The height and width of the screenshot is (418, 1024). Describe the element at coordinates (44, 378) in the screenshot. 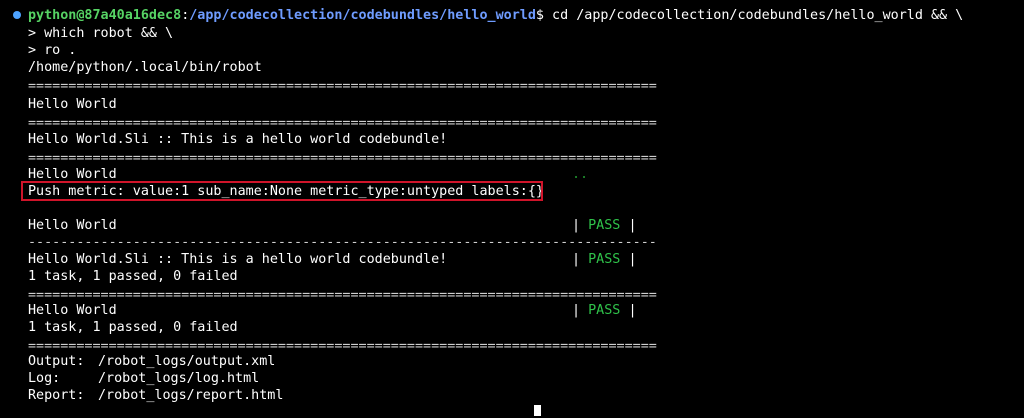

I see `log-label: Log:` at that location.